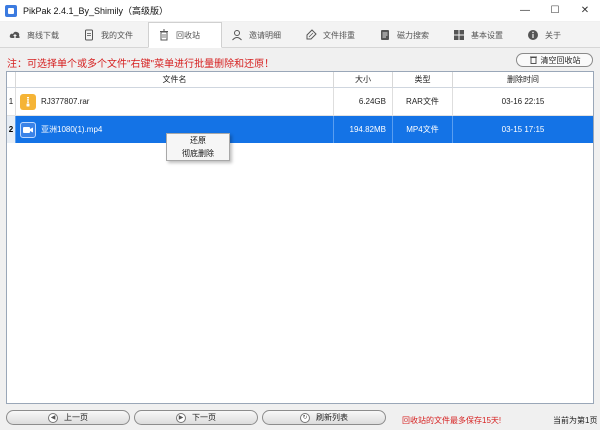 The width and height of the screenshot is (600, 430). I want to click on tab-dedupe: 文件排重, so click(333, 35).